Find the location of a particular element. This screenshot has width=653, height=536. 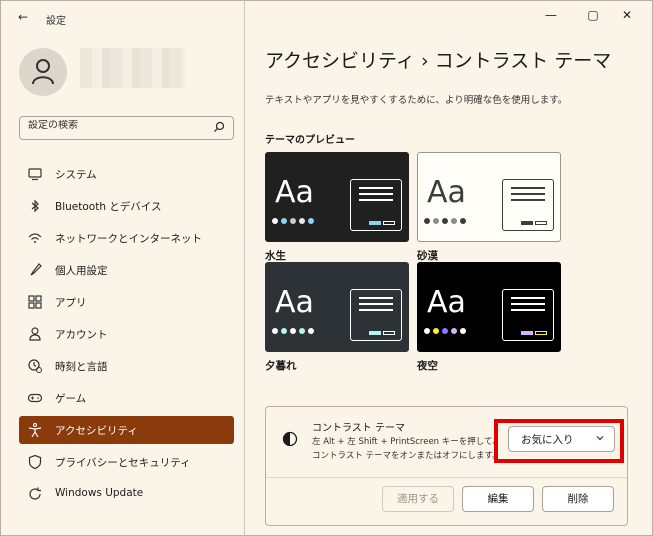

sidebar-item-label: システム is located at coordinates (76, 175).